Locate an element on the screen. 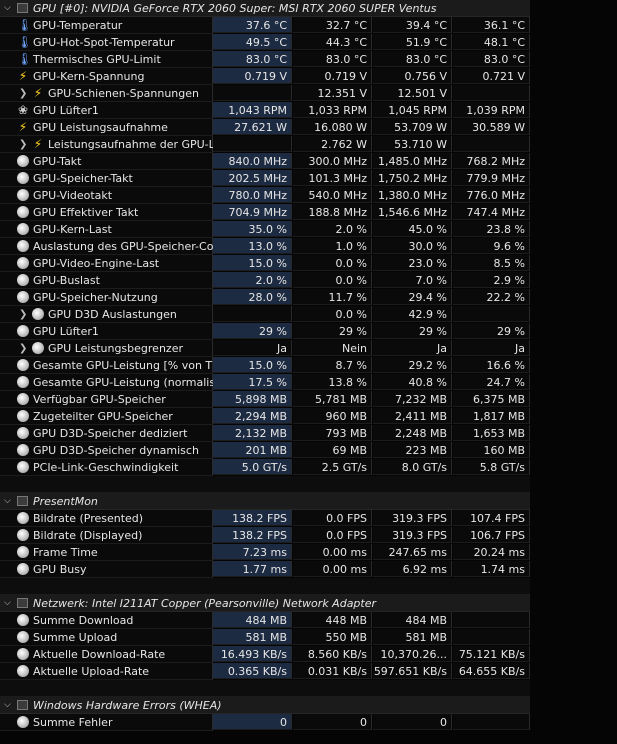  avg-value: 1.74 ms is located at coordinates (491, 569).